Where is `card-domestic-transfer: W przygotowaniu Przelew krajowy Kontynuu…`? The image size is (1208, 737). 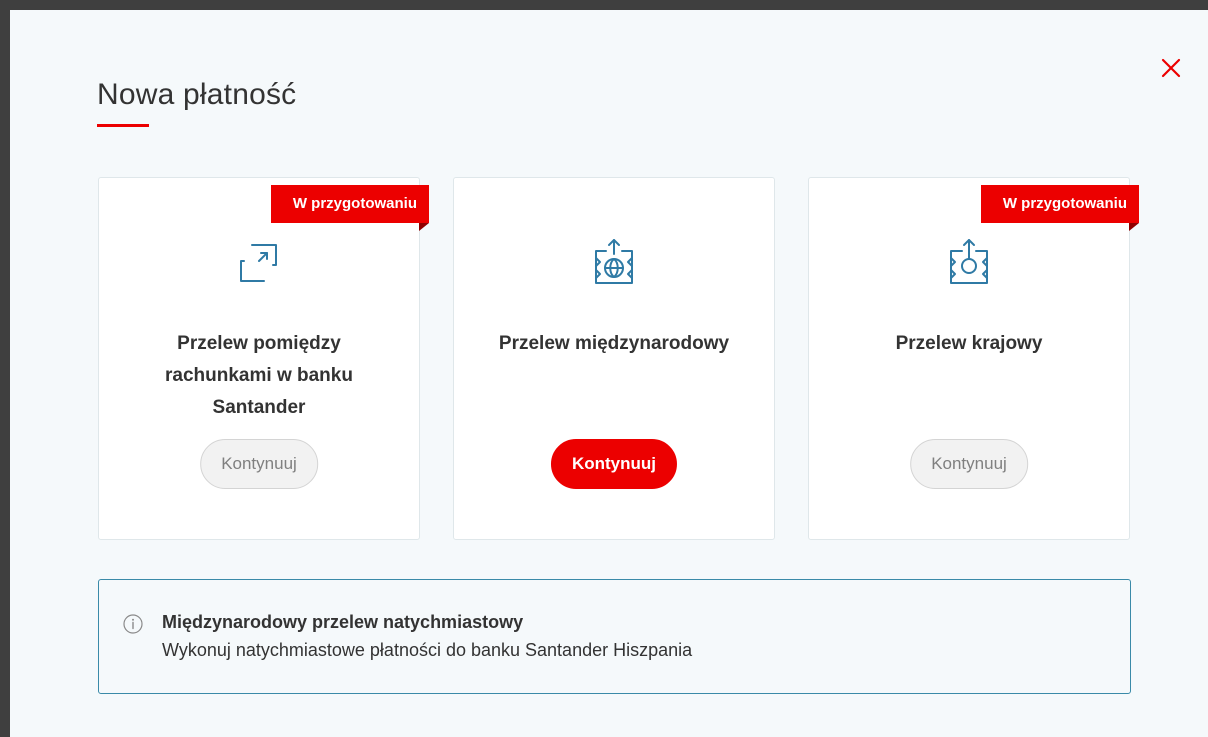 card-domestic-transfer: W przygotowaniu Przelew krajowy Kontynuu… is located at coordinates (974, 358).